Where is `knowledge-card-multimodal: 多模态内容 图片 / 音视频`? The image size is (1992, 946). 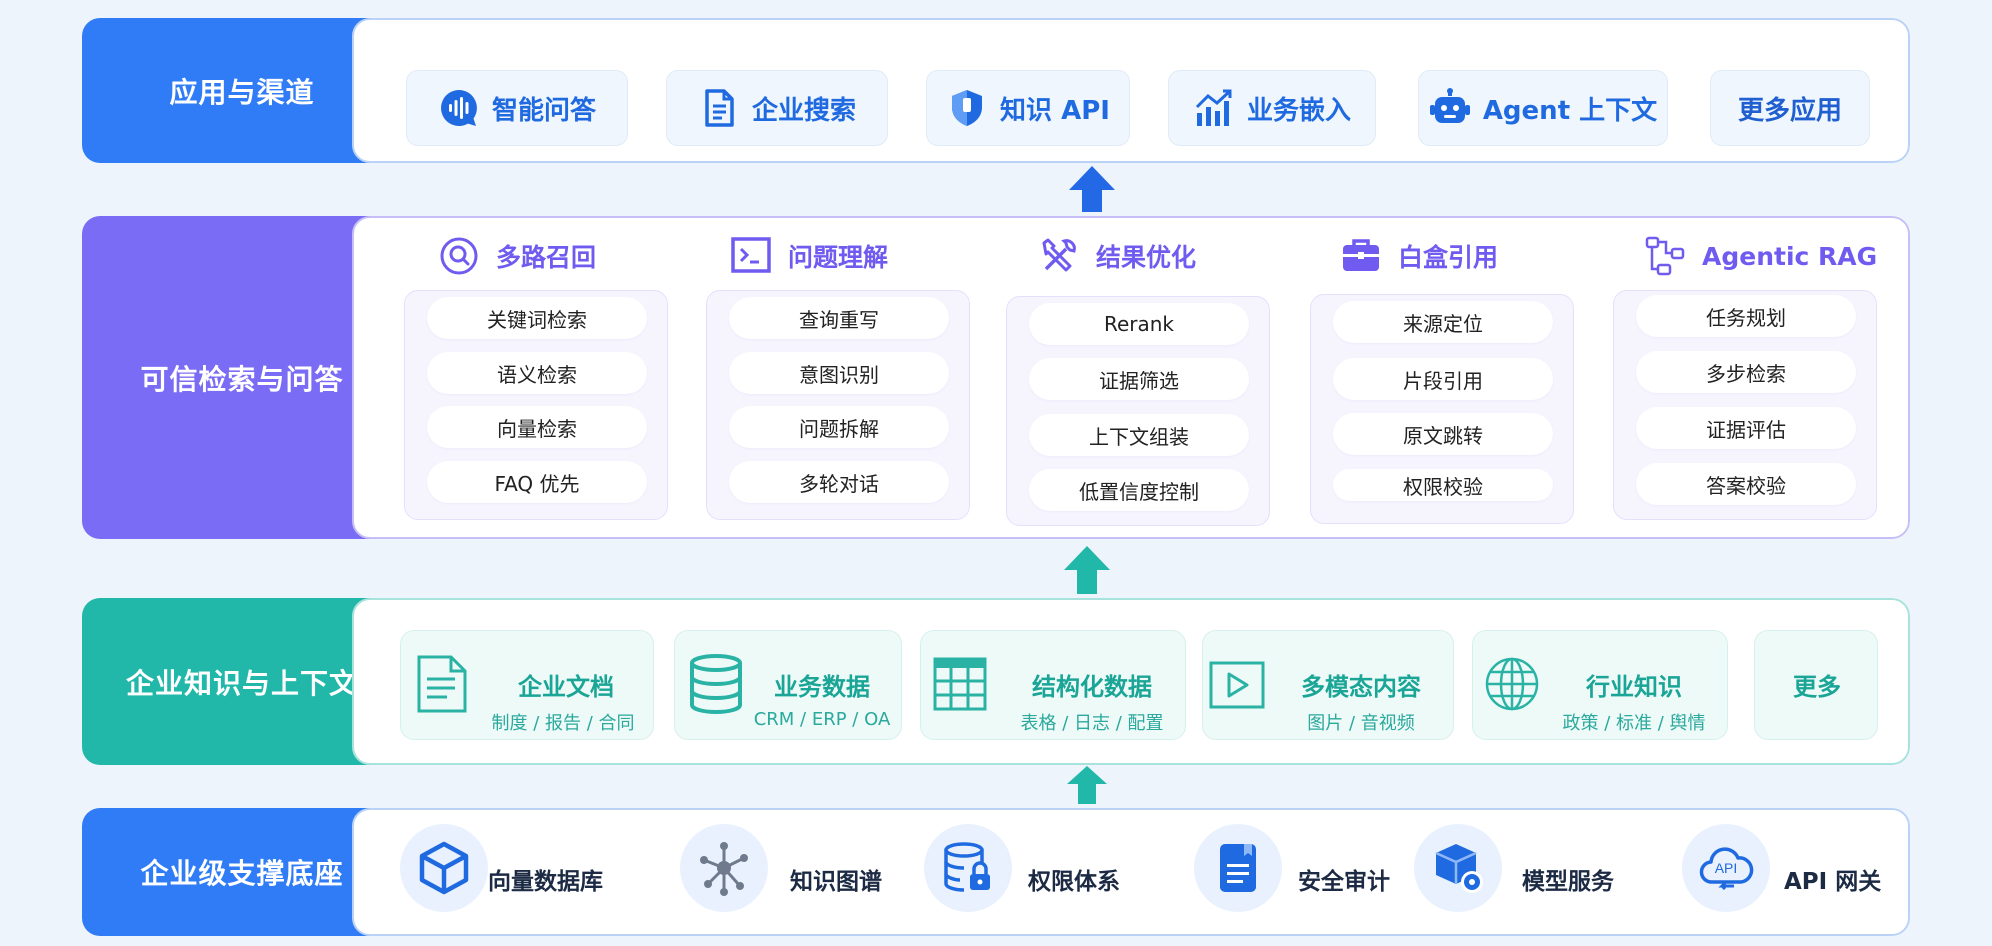 knowledge-card-multimodal: 多模态内容 图片 / 音视频 is located at coordinates (1328, 685).